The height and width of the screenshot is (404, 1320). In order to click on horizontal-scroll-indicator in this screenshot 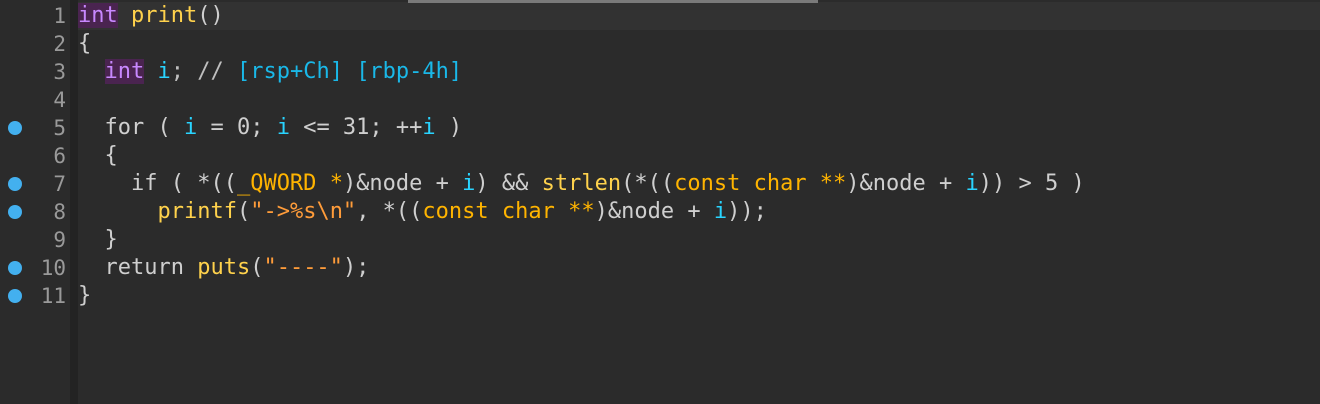, I will do `click(613, 1)`.